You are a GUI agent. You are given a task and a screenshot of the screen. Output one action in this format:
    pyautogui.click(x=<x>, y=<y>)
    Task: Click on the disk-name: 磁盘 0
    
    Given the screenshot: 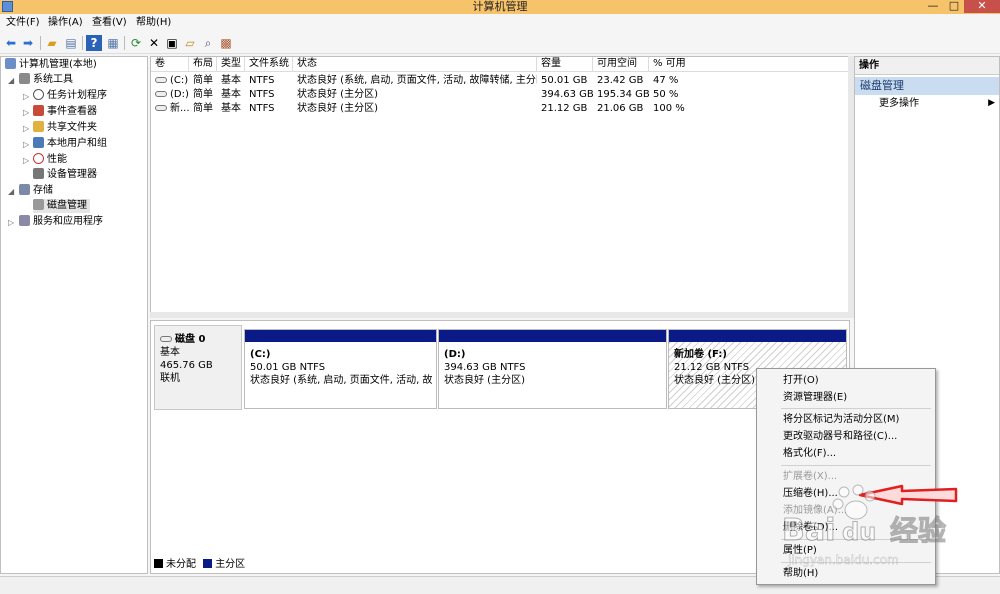 What is the action you would take?
    pyautogui.click(x=182, y=339)
    